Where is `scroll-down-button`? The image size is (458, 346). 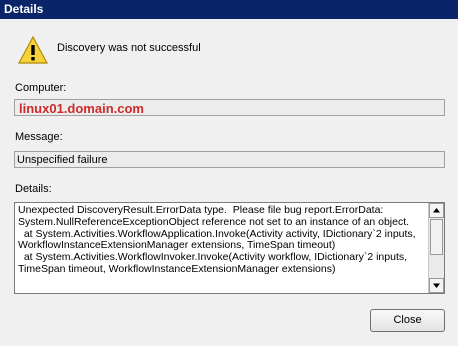 scroll-down-button is located at coordinates (436, 285).